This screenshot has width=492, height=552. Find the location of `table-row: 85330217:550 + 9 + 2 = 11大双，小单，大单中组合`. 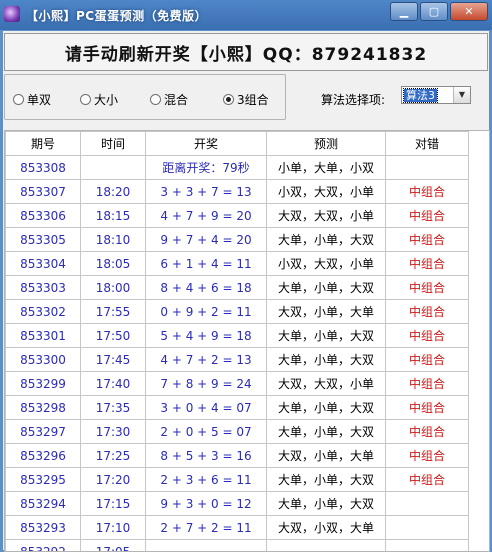

table-row: 85330217:550 + 9 + 2 = 11大双，小单，大单中组合 is located at coordinates (237, 312).